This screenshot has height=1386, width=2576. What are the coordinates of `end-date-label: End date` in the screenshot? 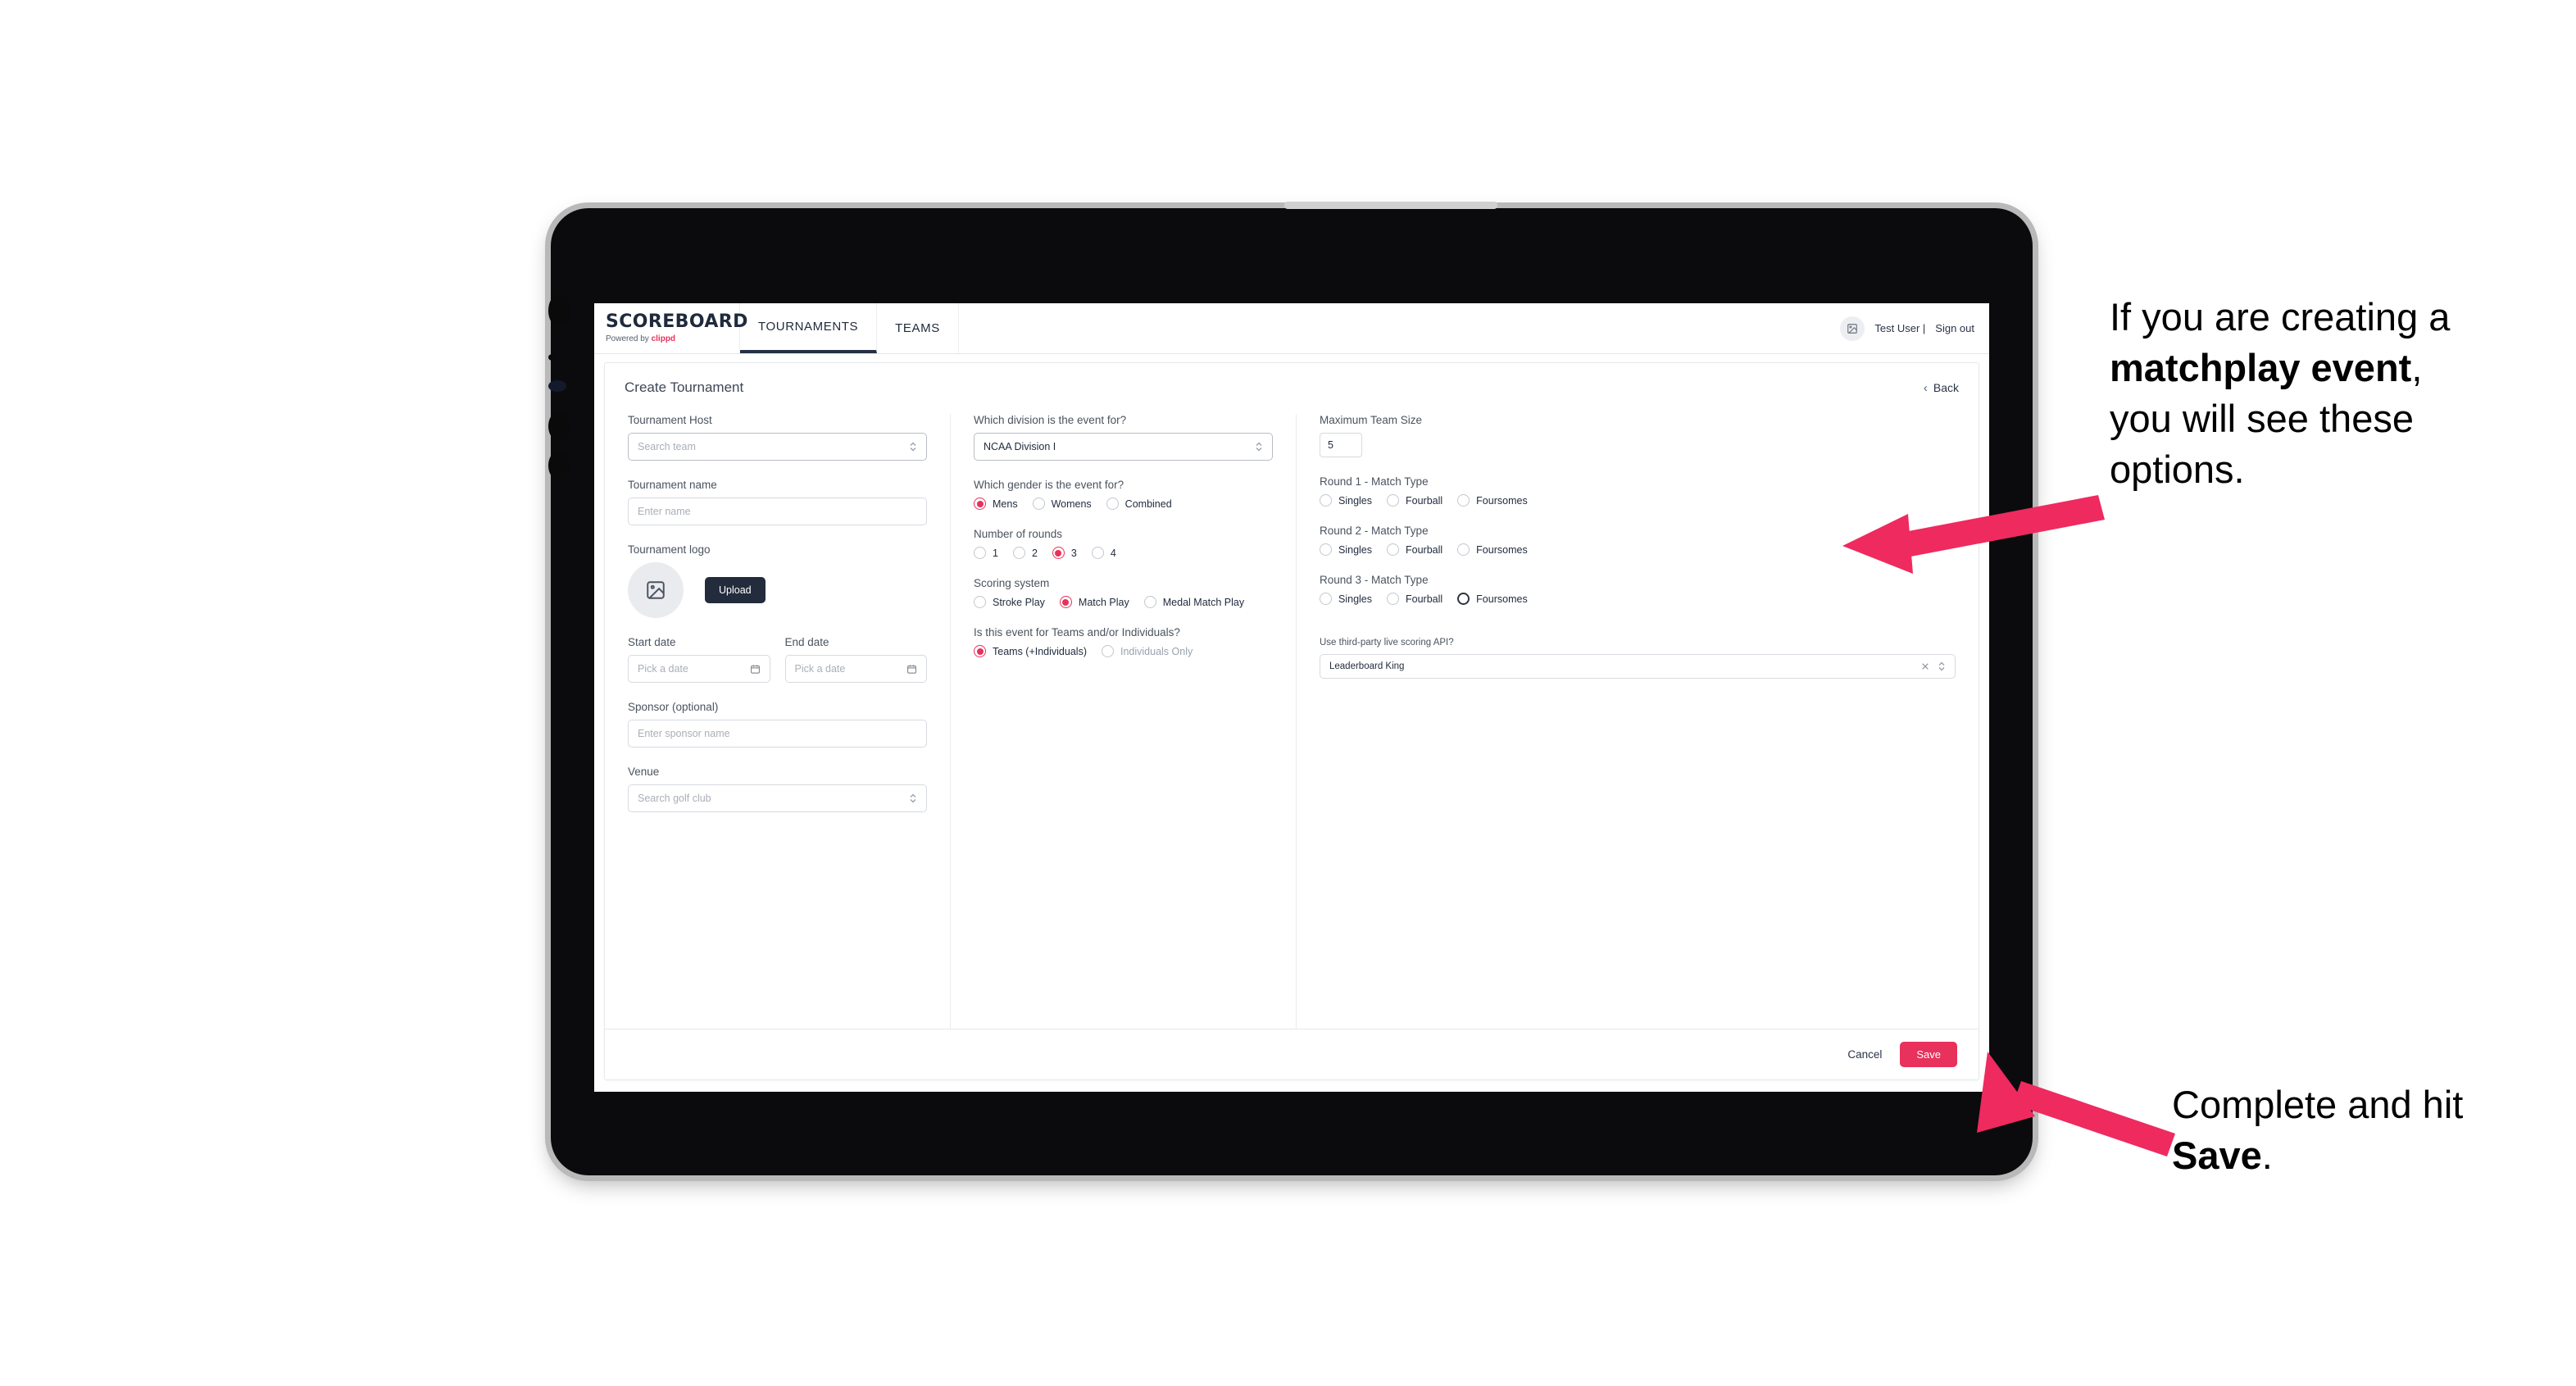 It's located at (806, 642).